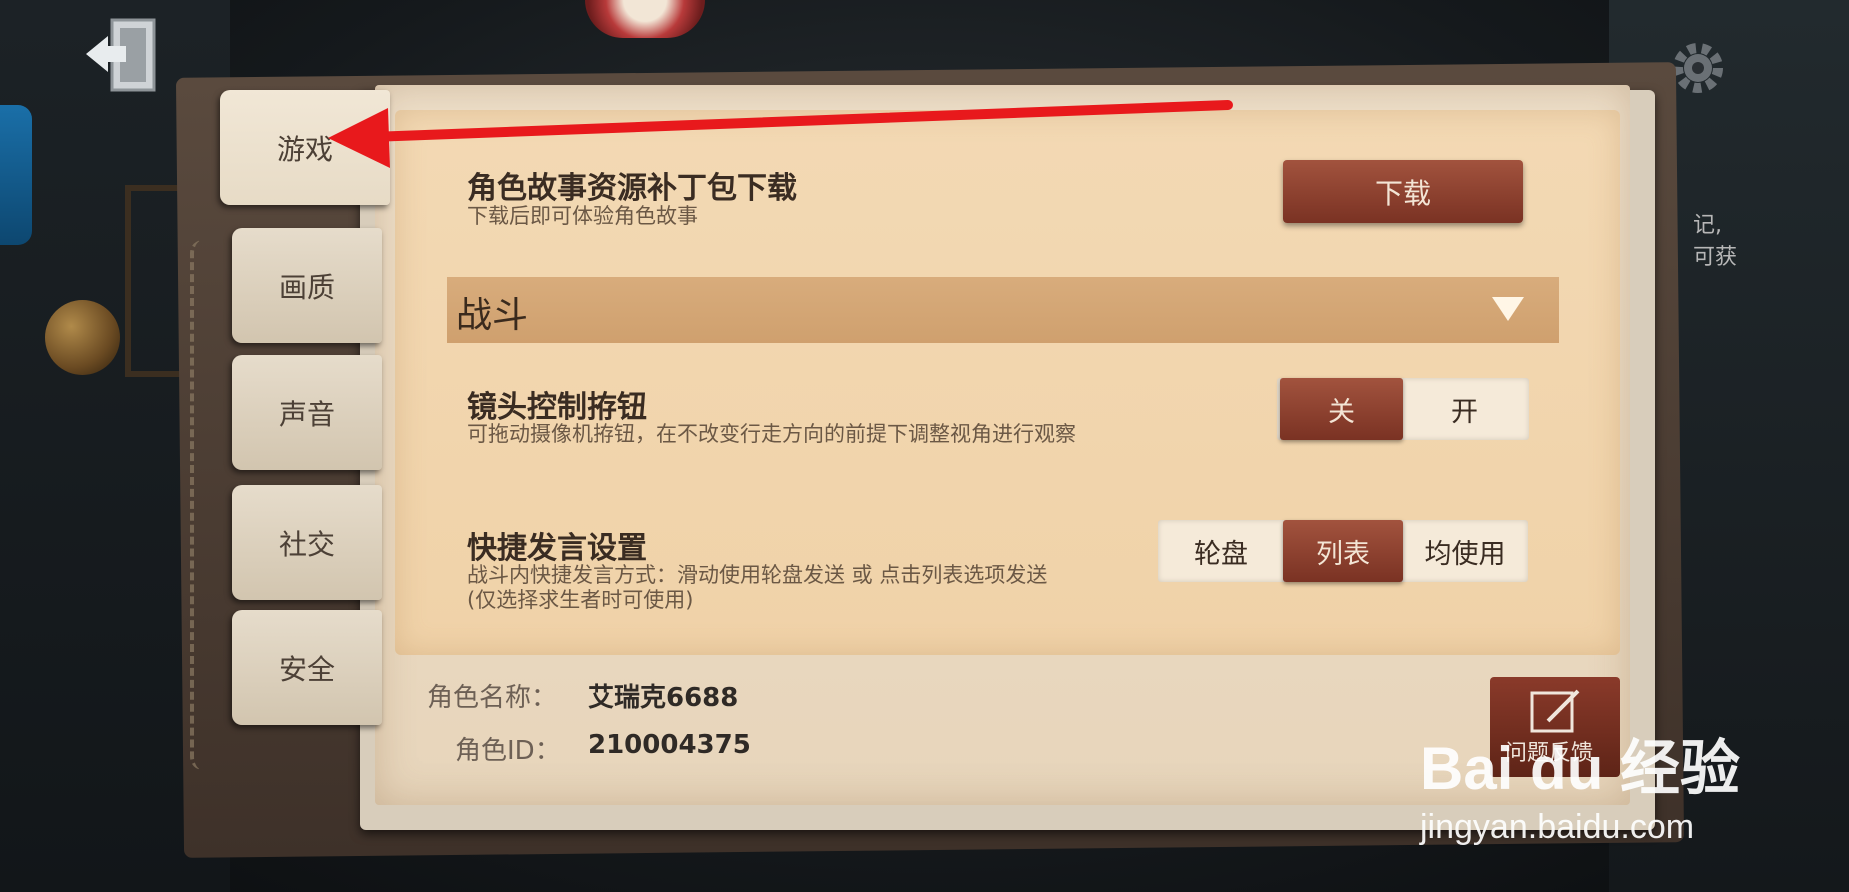 The width and height of the screenshot is (1849, 892). Describe the element at coordinates (780, 134) in the screenshot. I see `annotation-arrow` at that location.